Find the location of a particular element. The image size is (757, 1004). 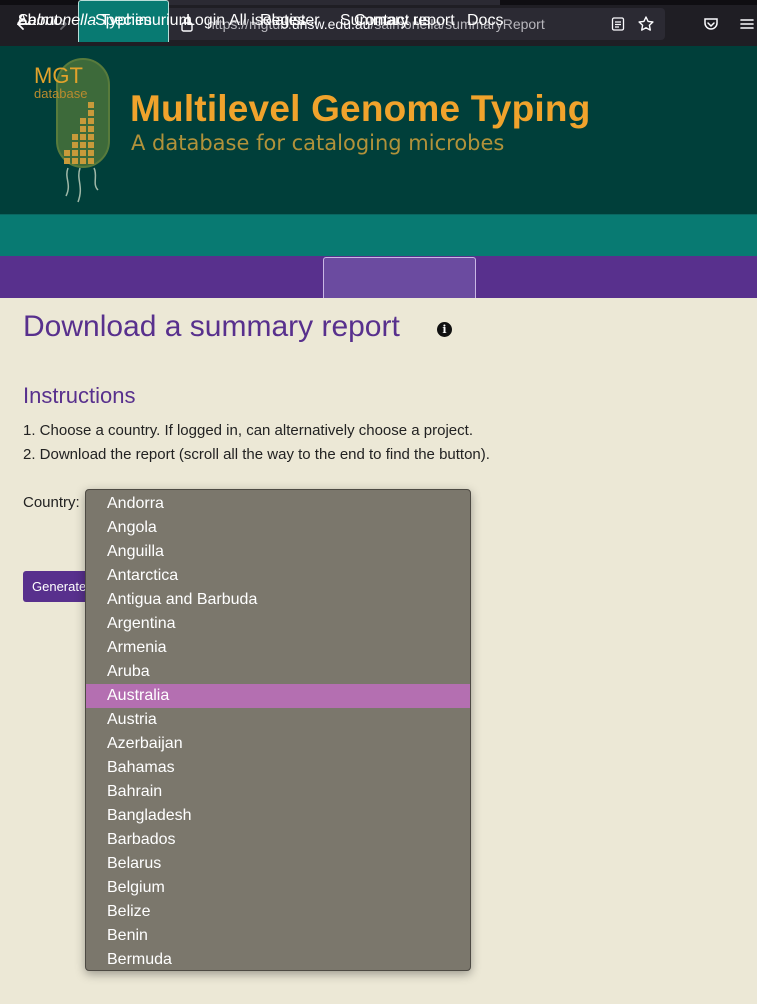

country-option: Benin is located at coordinates (278, 936).